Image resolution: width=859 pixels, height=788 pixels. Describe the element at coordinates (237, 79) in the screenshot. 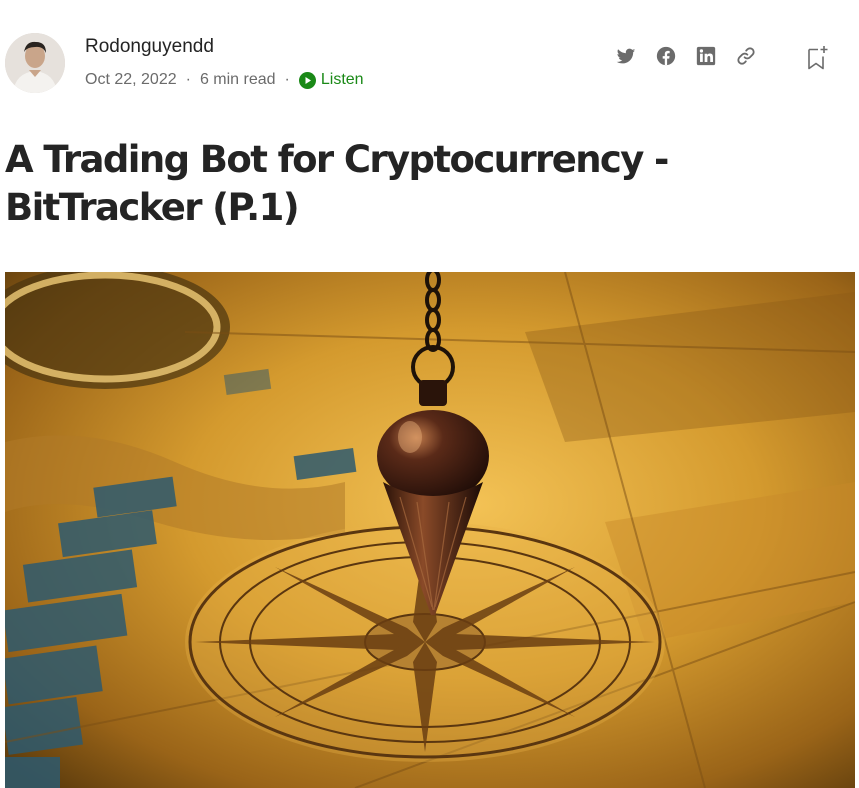

I see `read-time: 6 min read` at that location.